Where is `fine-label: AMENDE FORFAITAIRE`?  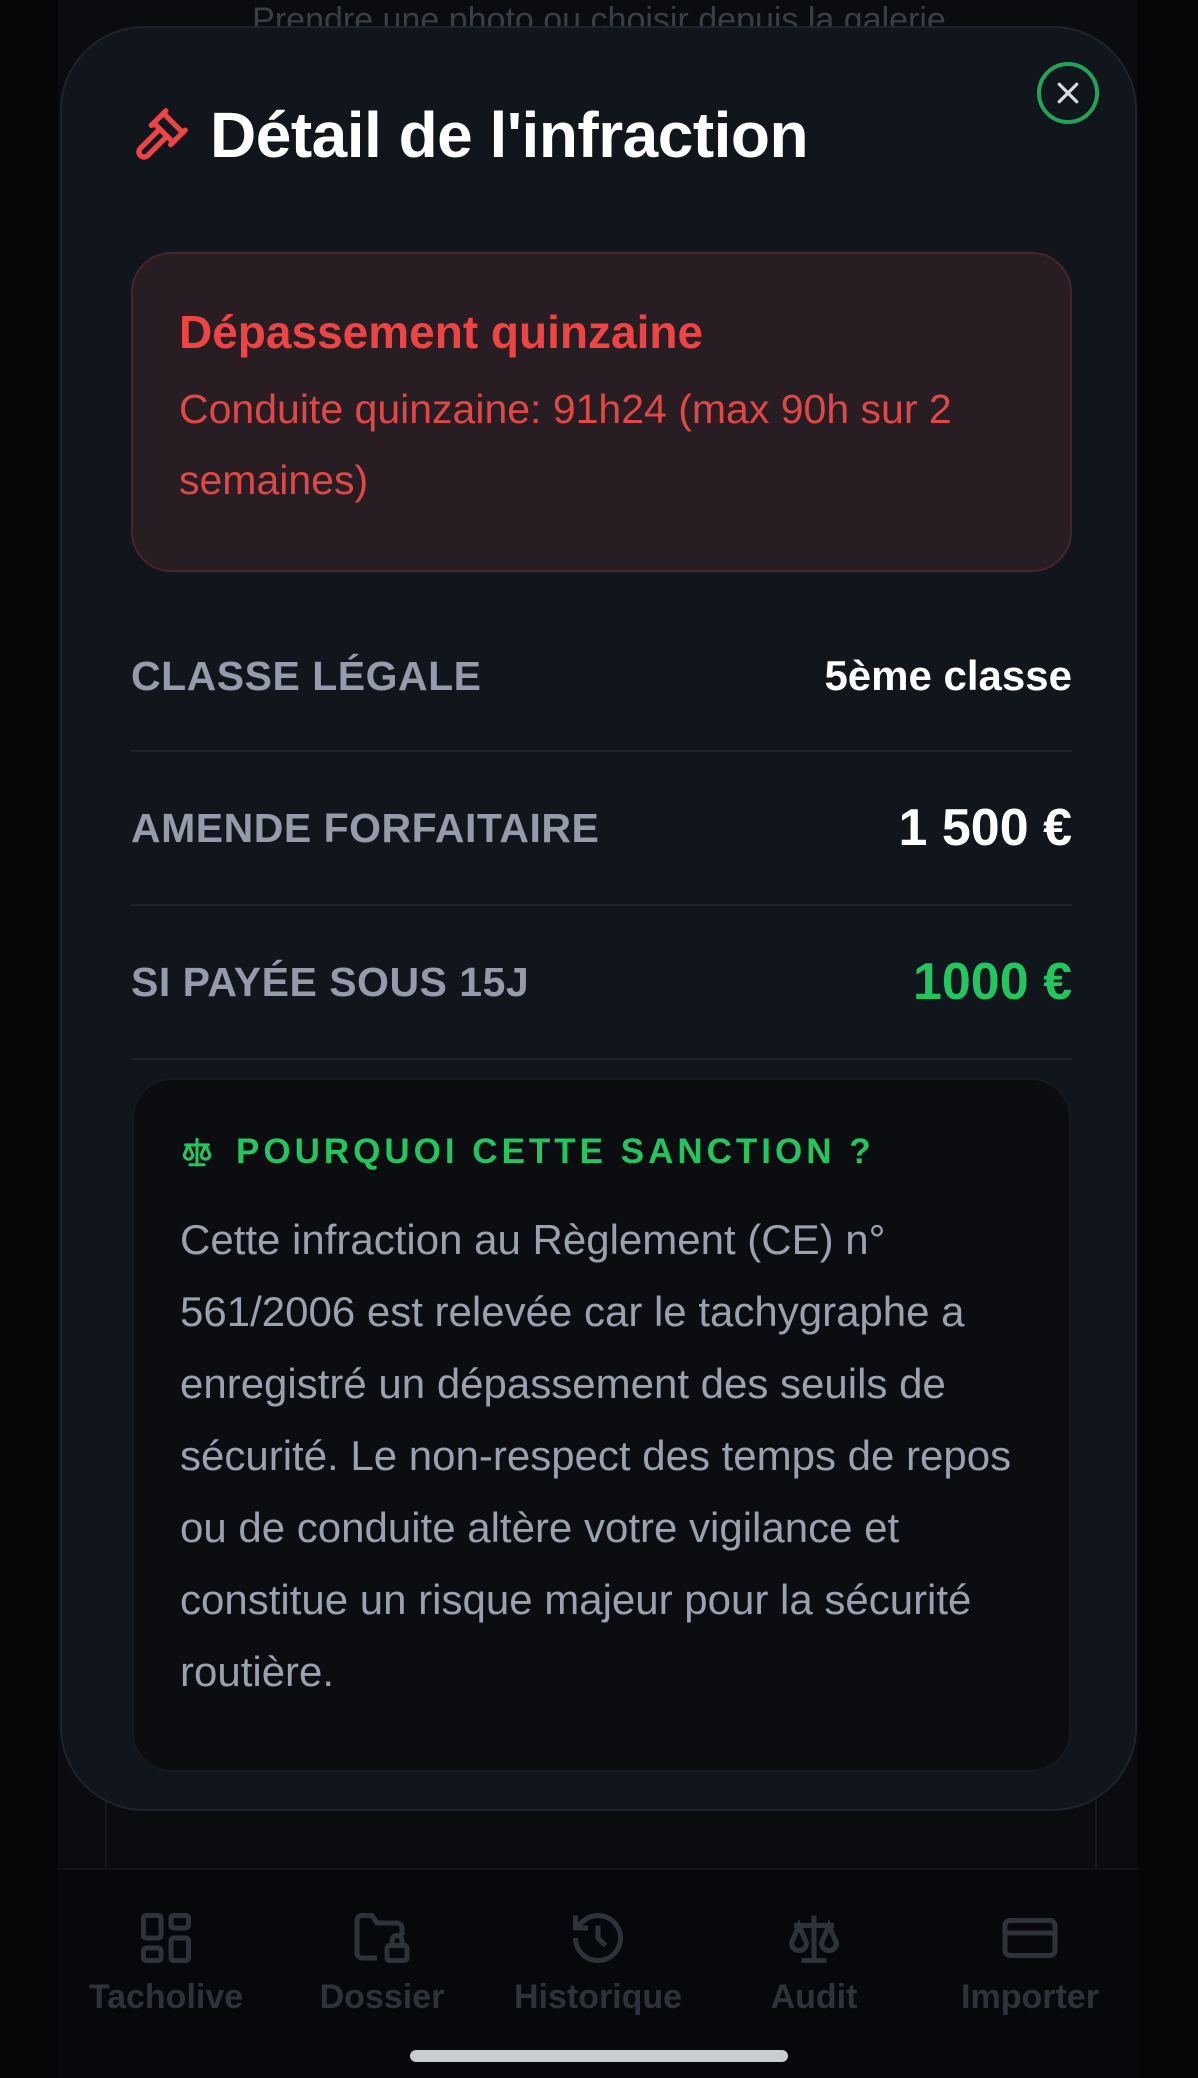 fine-label: AMENDE FORFAITAIRE is located at coordinates (365, 827).